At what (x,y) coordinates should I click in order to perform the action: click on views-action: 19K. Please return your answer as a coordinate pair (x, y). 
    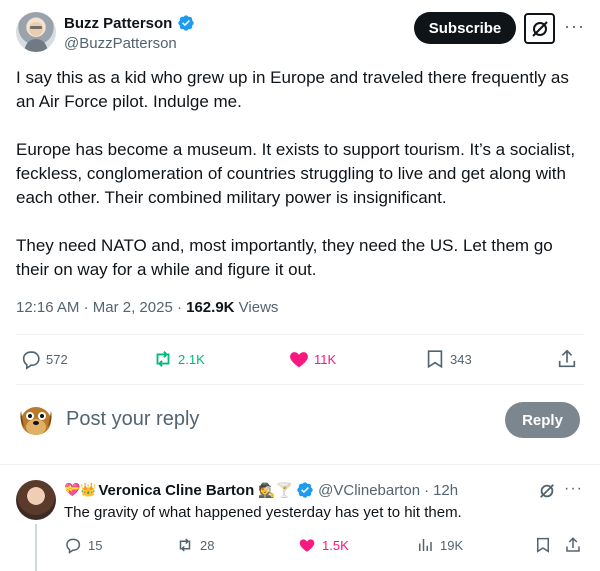
    Looking at the image, I should click on (439, 545).